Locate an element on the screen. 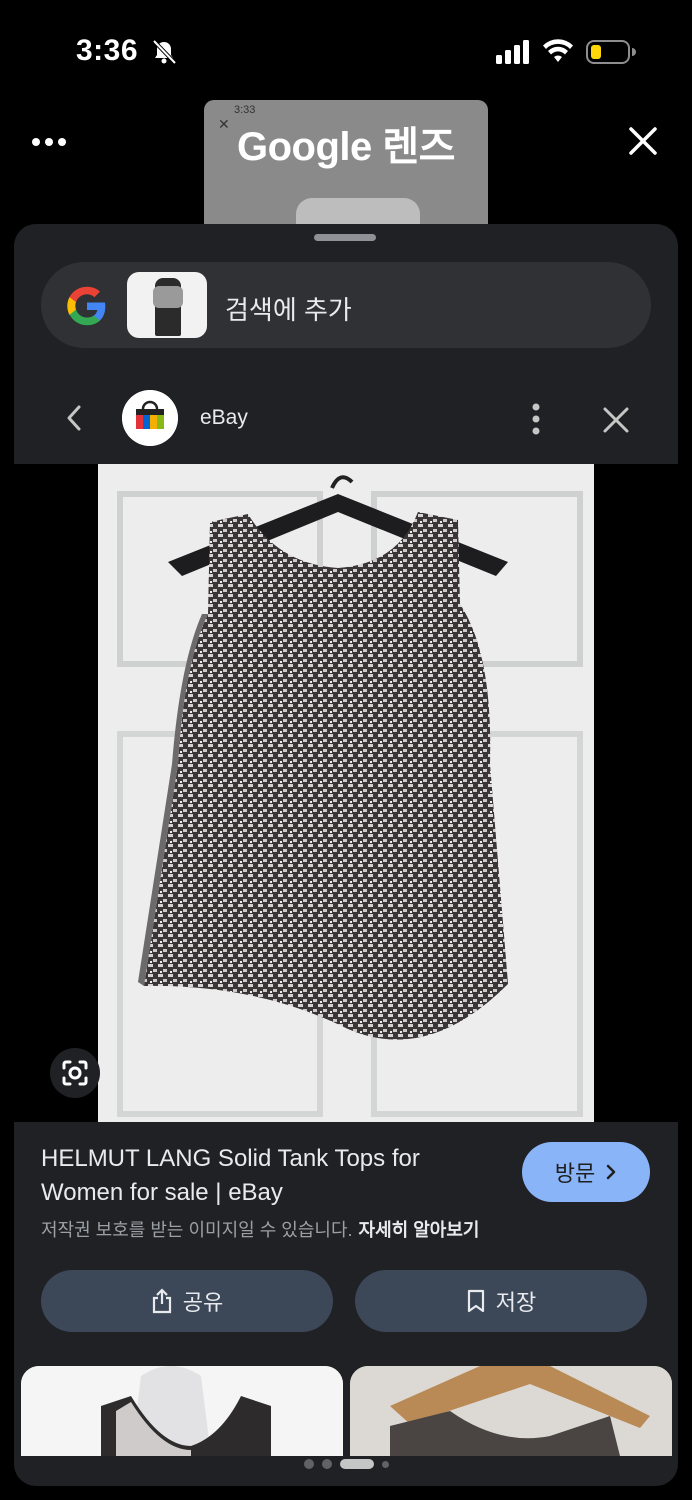 This screenshot has width=692, height=1500. close-icon is located at coordinates (643, 141).